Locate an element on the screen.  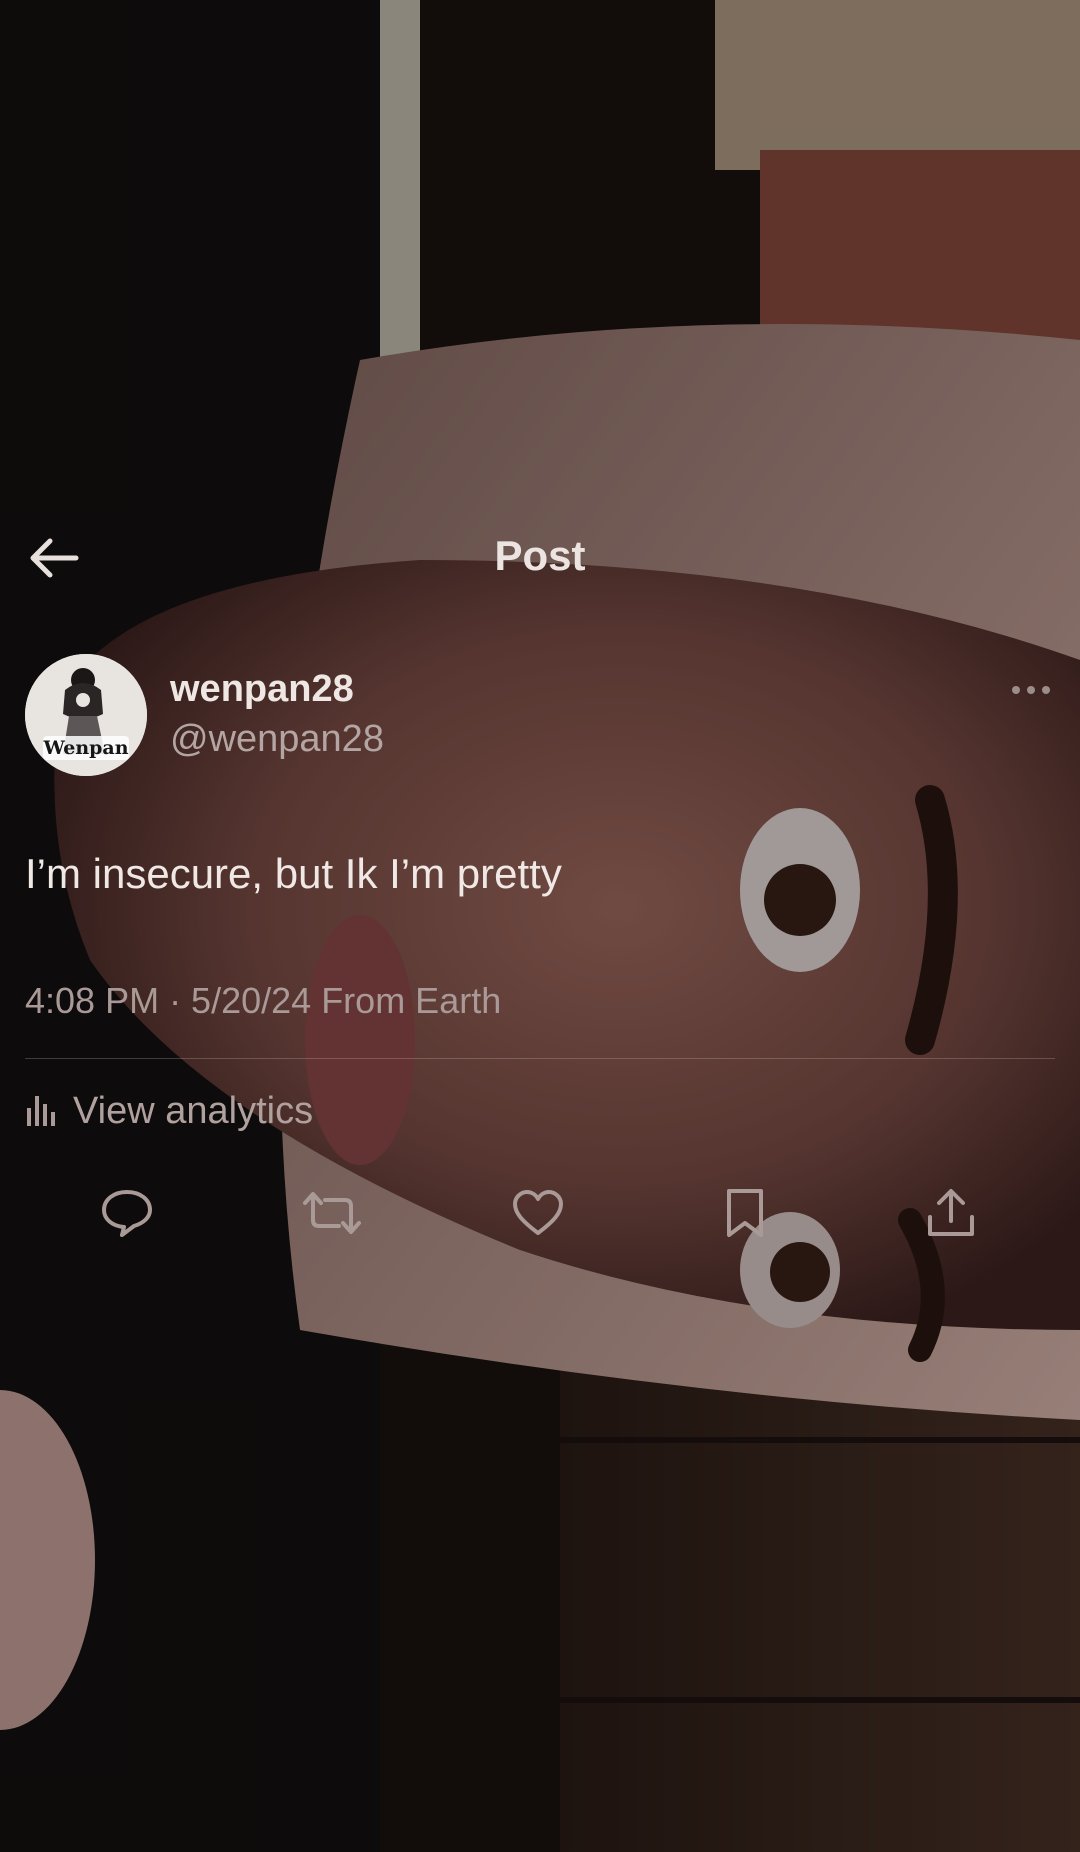
reply-button is located at coordinates (127, 1215).